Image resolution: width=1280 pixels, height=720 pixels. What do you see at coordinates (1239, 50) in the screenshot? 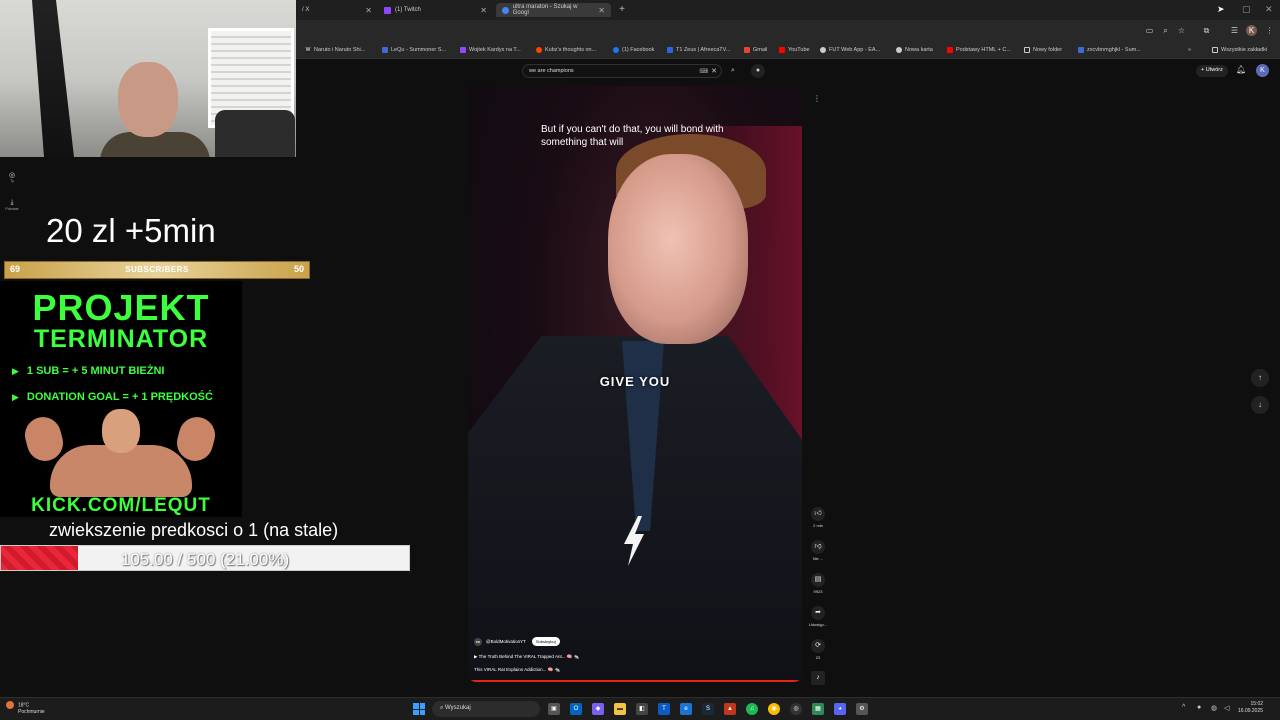
I see `all-bookmarks: Wszystkie zakładki` at bounding box center [1239, 50].